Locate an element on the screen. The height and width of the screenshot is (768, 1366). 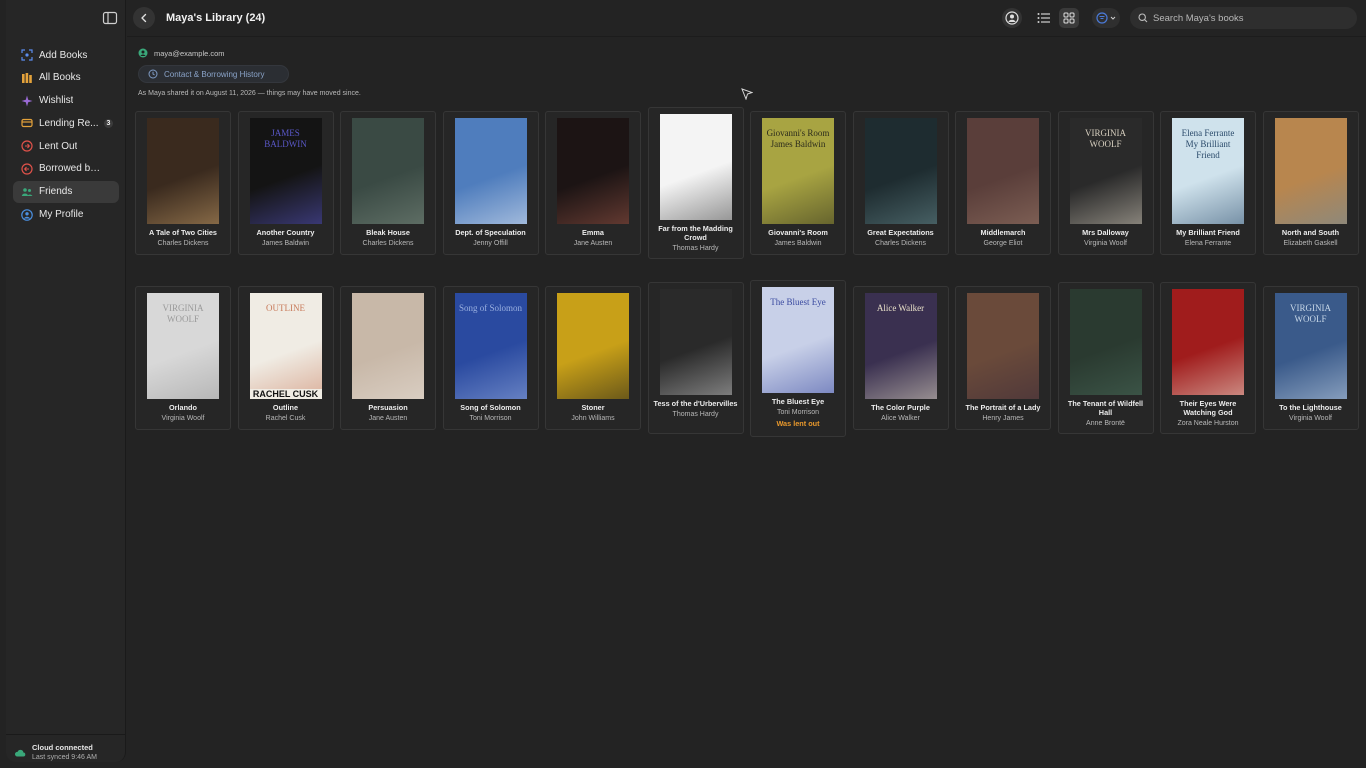
sidebar-item-all-books: All Books is located at coordinates (66, 78).